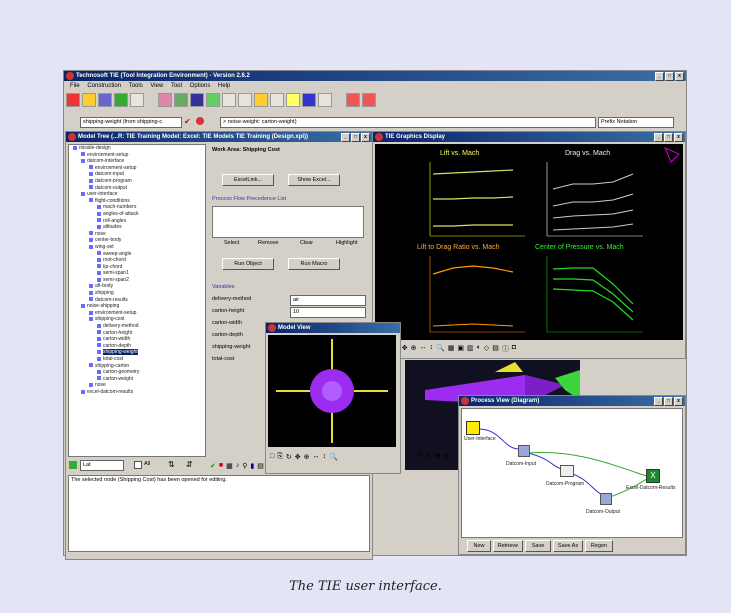 The image size is (731, 613). What do you see at coordinates (200, 86) in the screenshot?
I see `menu-options: Options` at bounding box center [200, 86].